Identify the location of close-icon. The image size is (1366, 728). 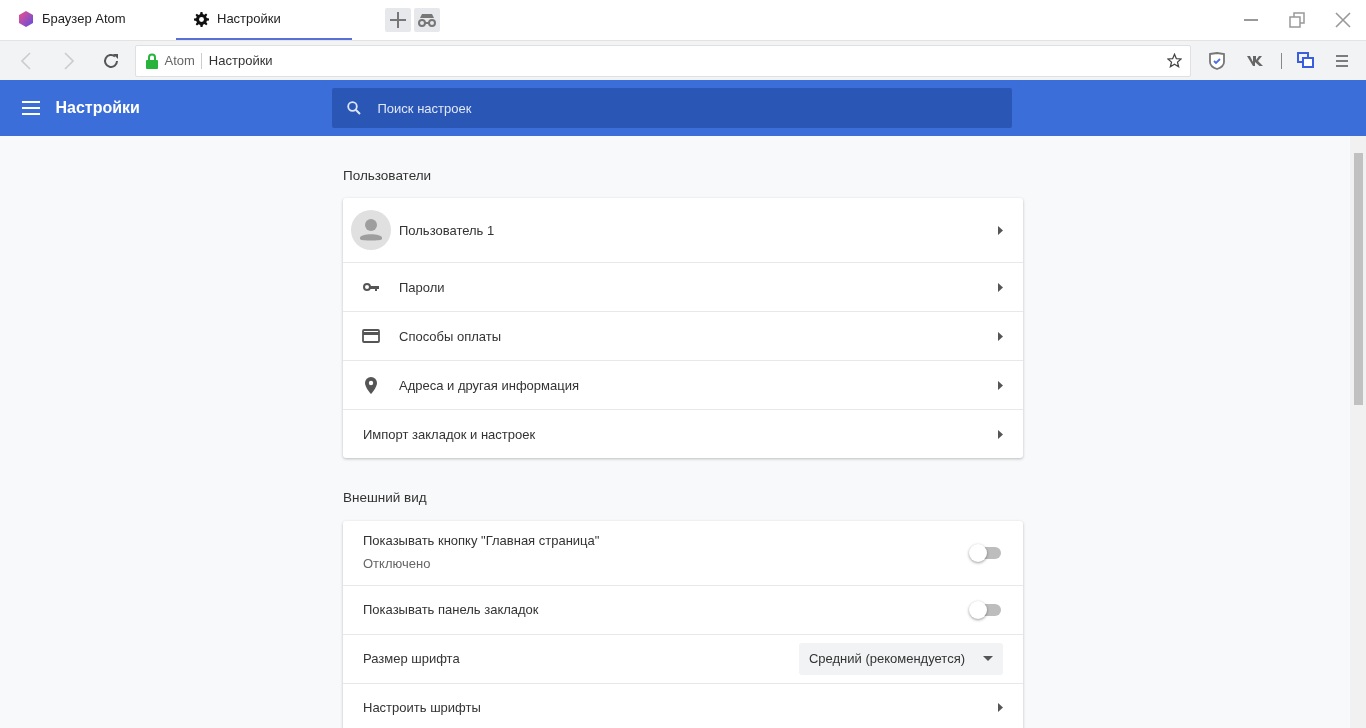
(1343, 20).